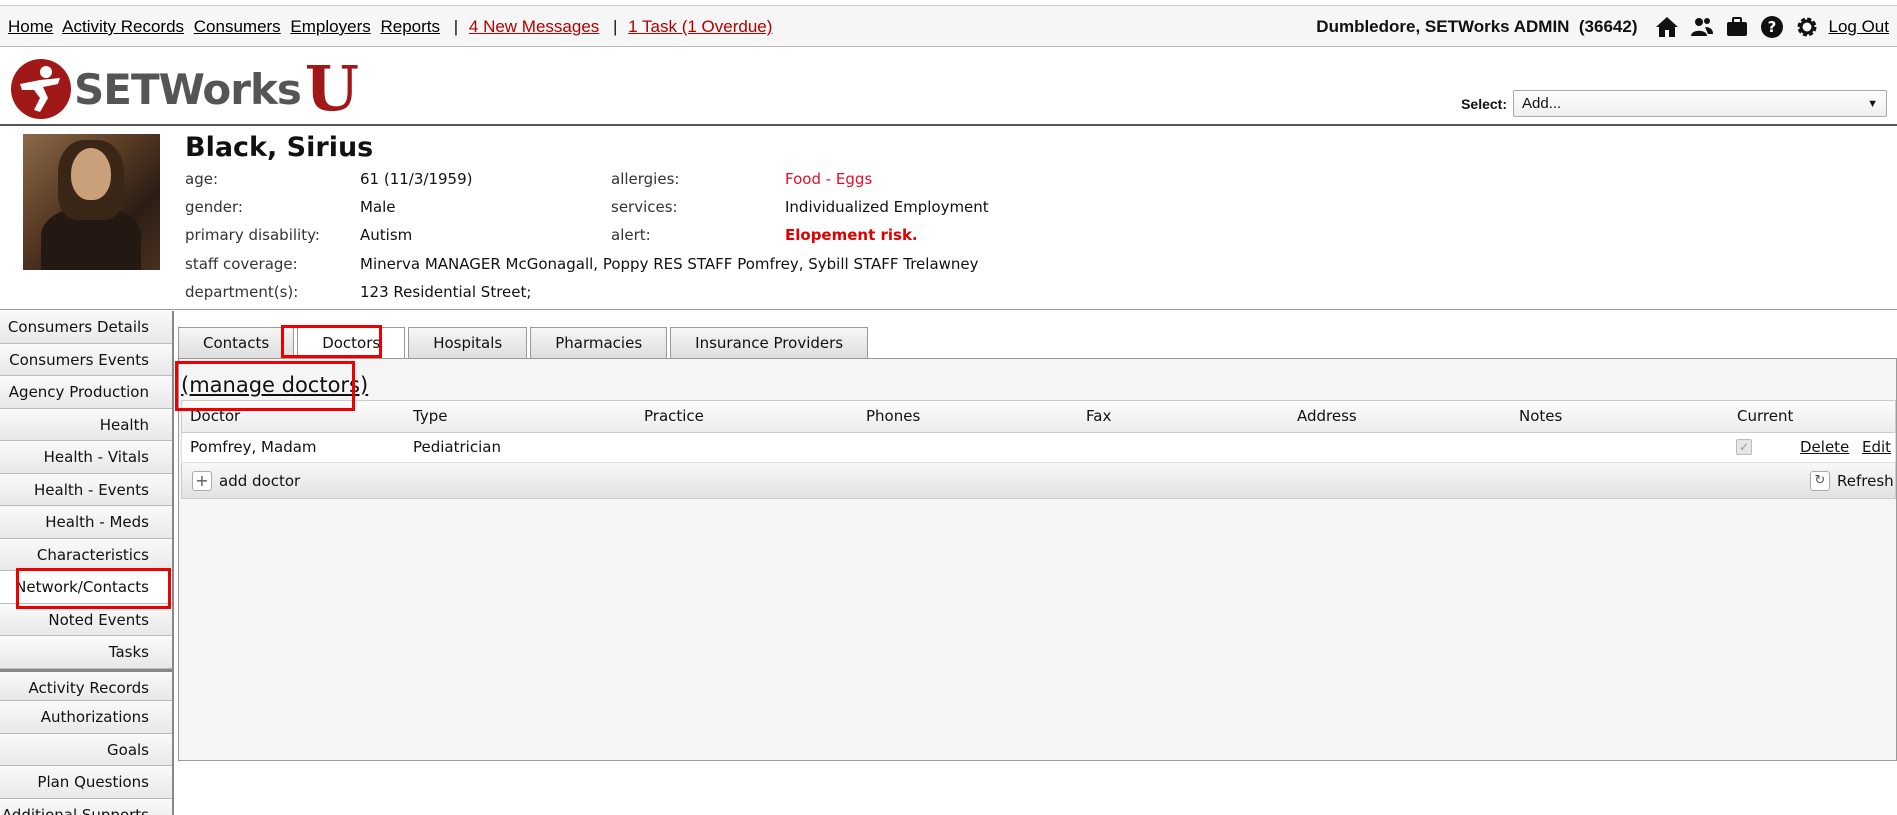 The width and height of the screenshot is (1897, 815). I want to click on gender-label: gender:, so click(214, 207).